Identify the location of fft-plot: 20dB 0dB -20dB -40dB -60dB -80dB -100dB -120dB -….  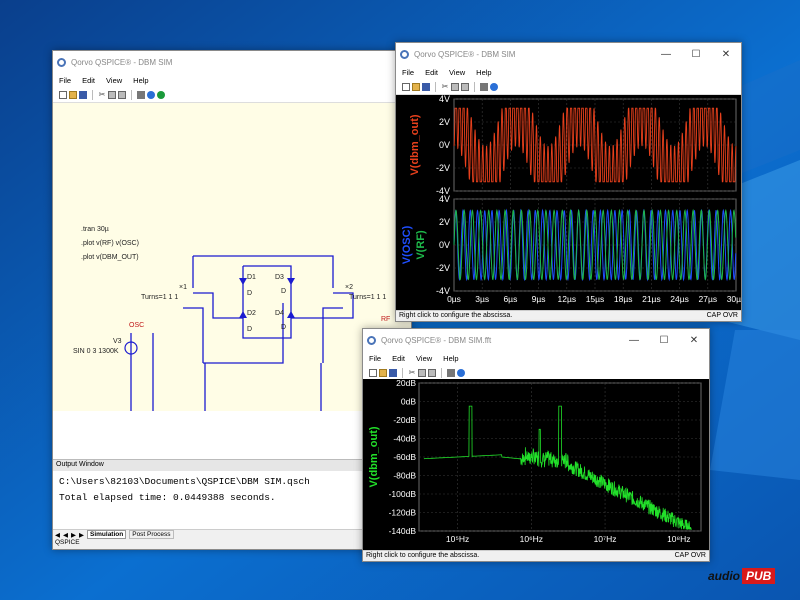
(536, 465).